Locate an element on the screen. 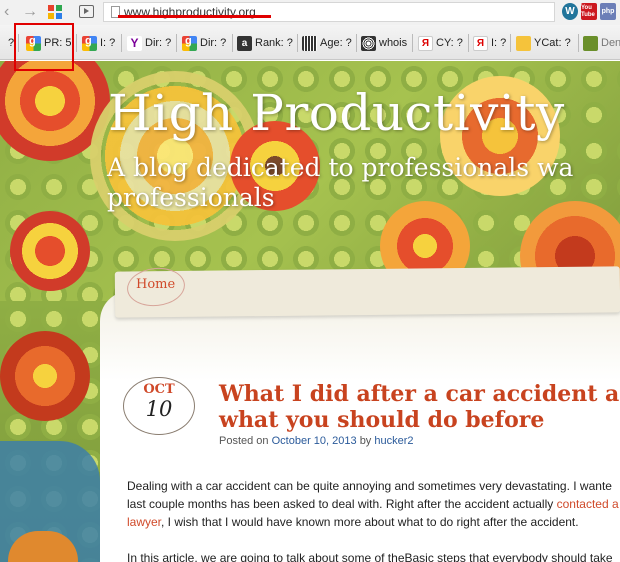  seo-lead-label: ? is located at coordinates (11, 43).